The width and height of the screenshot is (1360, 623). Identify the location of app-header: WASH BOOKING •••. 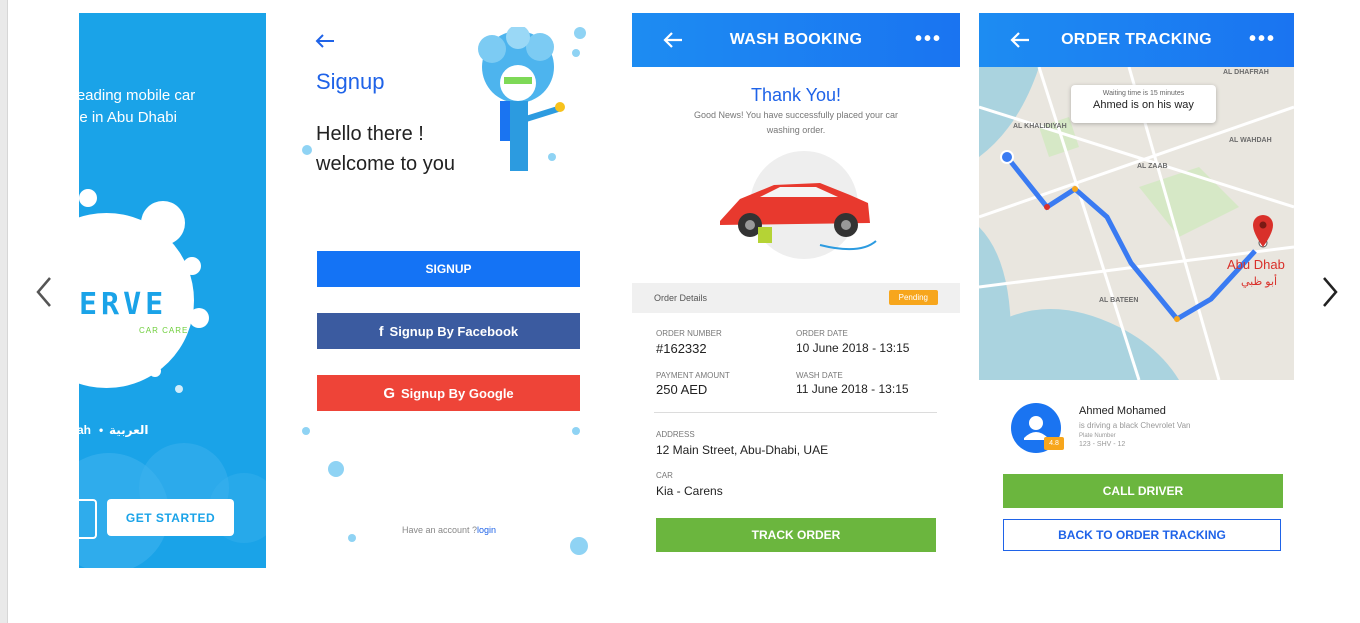
(796, 40).